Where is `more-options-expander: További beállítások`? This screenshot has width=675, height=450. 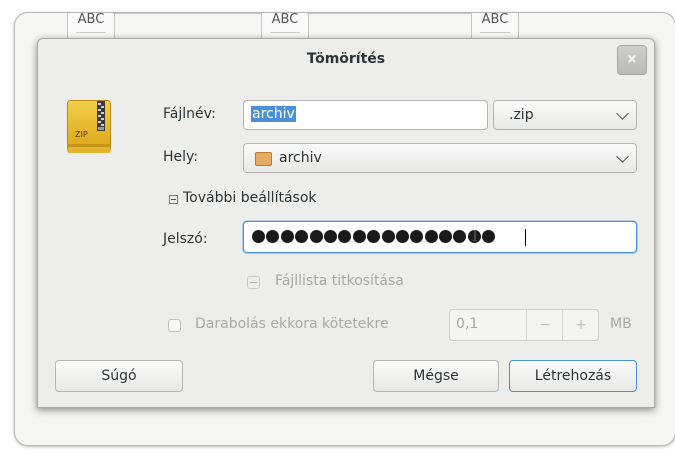 more-options-expander: További beállítások is located at coordinates (268, 199).